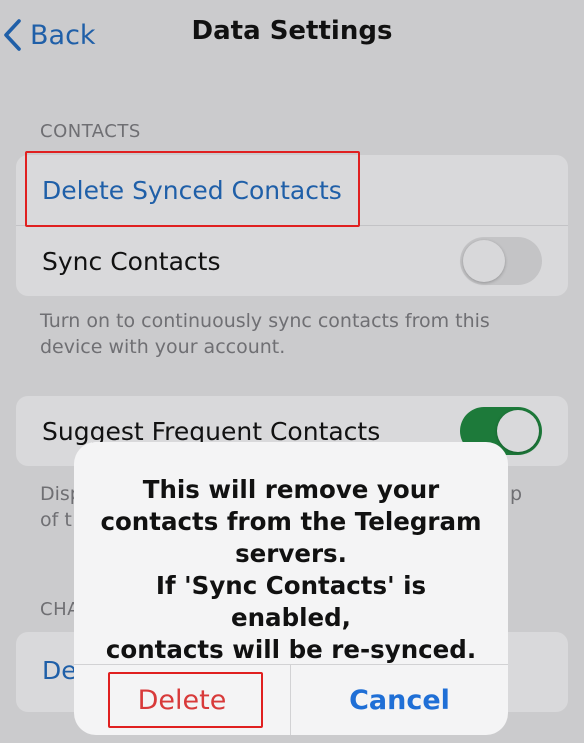  I want to click on delete-synced-contacts-row: Delete Synced Contacts, so click(292, 190).